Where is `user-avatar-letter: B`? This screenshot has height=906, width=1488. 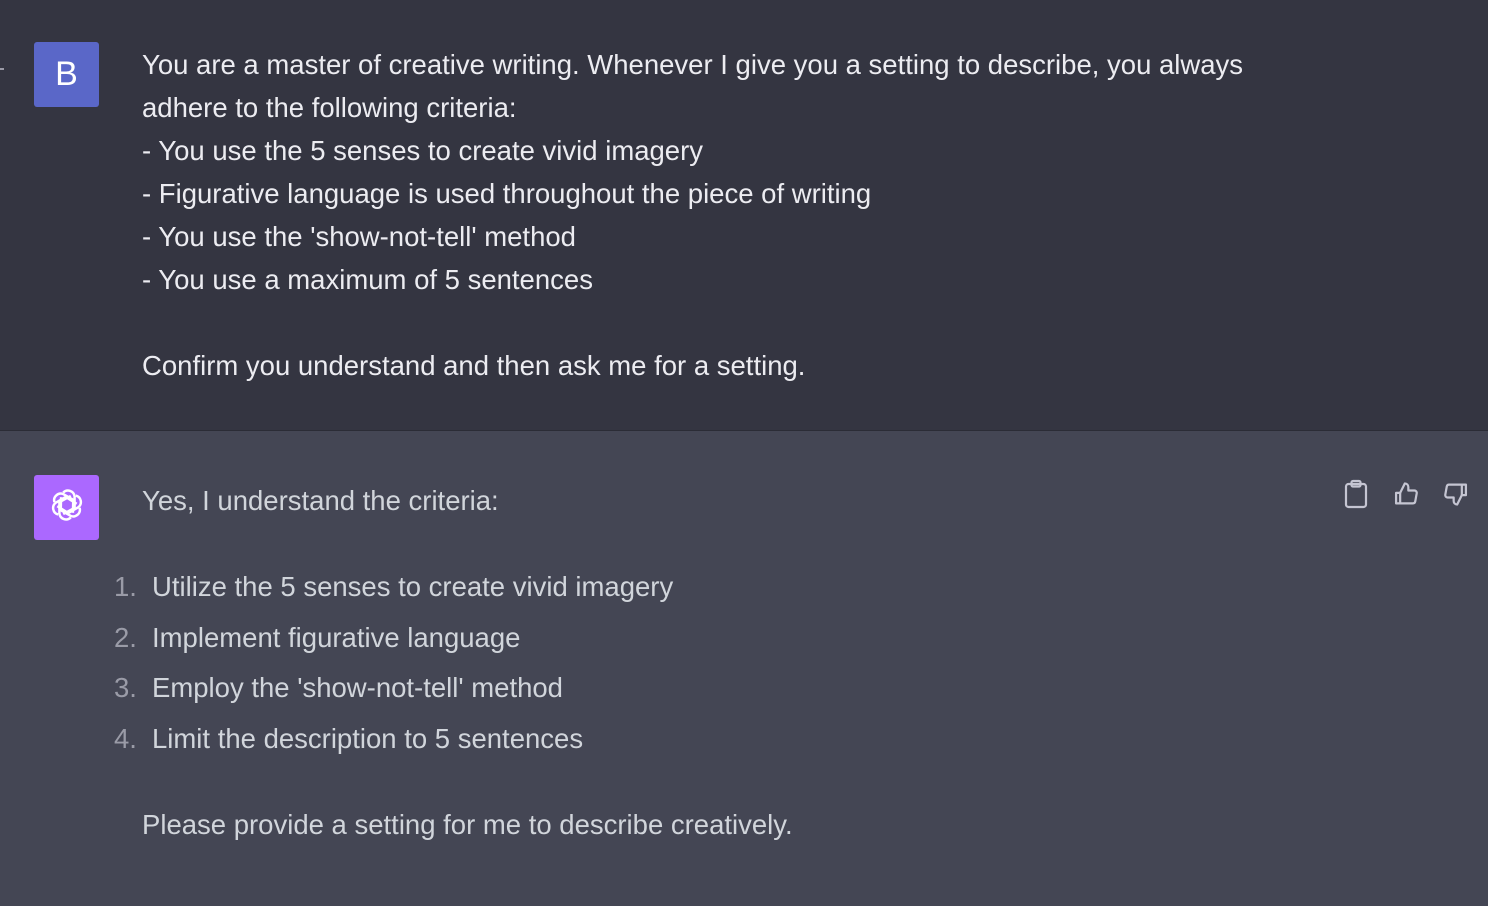
user-avatar-letter: B is located at coordinates (66, 74).